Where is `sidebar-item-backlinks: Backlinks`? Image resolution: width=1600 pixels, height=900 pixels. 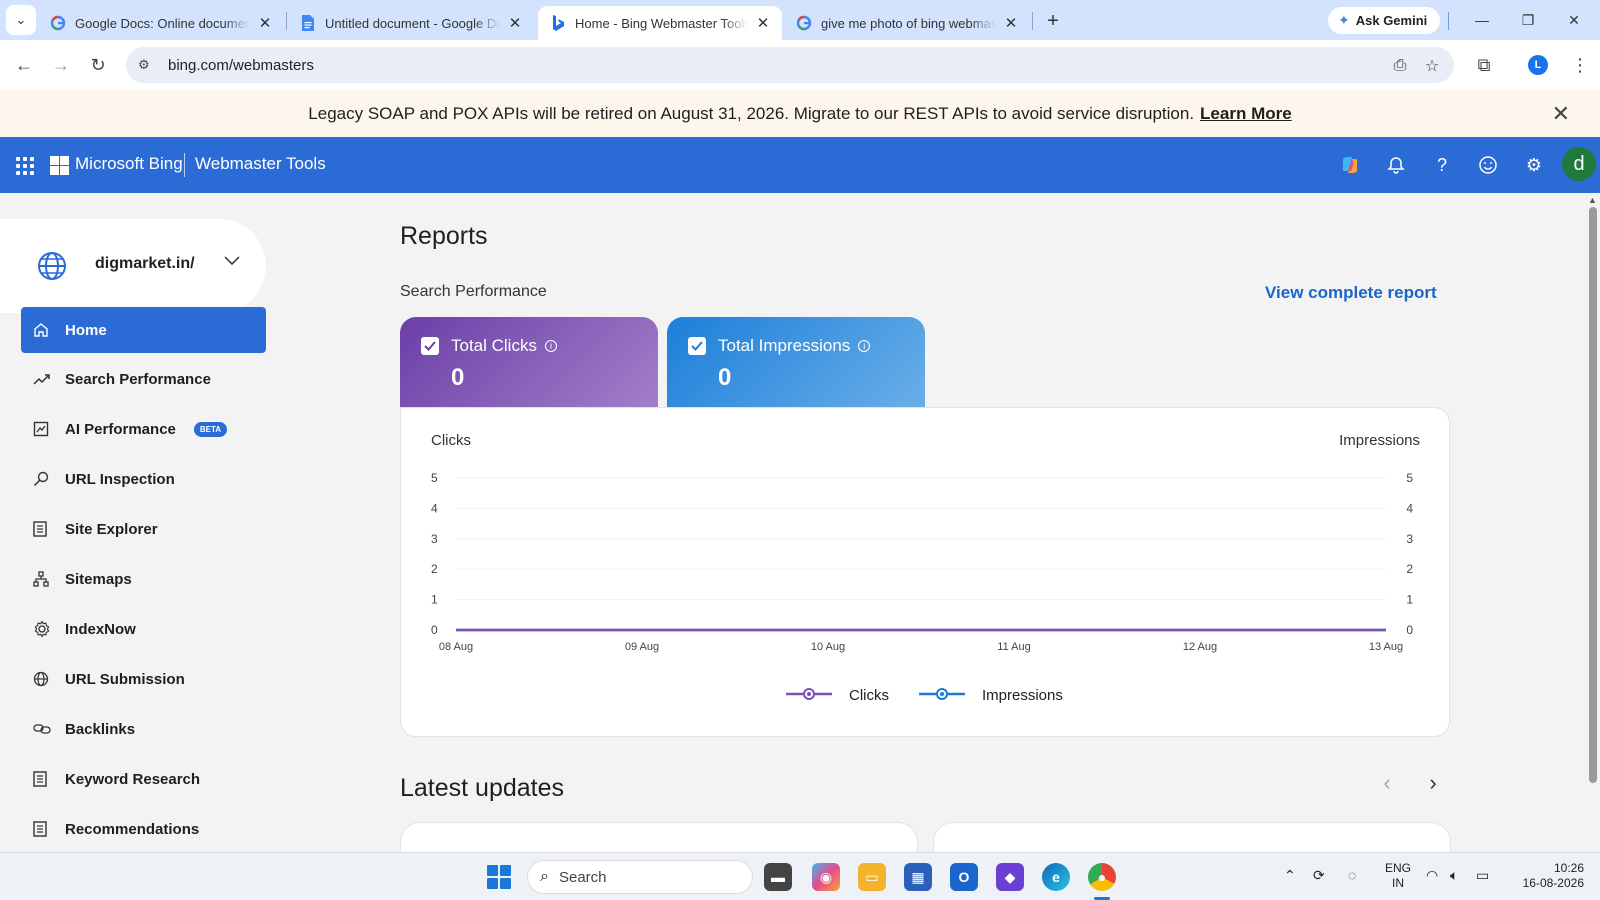 sidebar-item-backlinks: Backlinks is located at coordinates (143, 729).